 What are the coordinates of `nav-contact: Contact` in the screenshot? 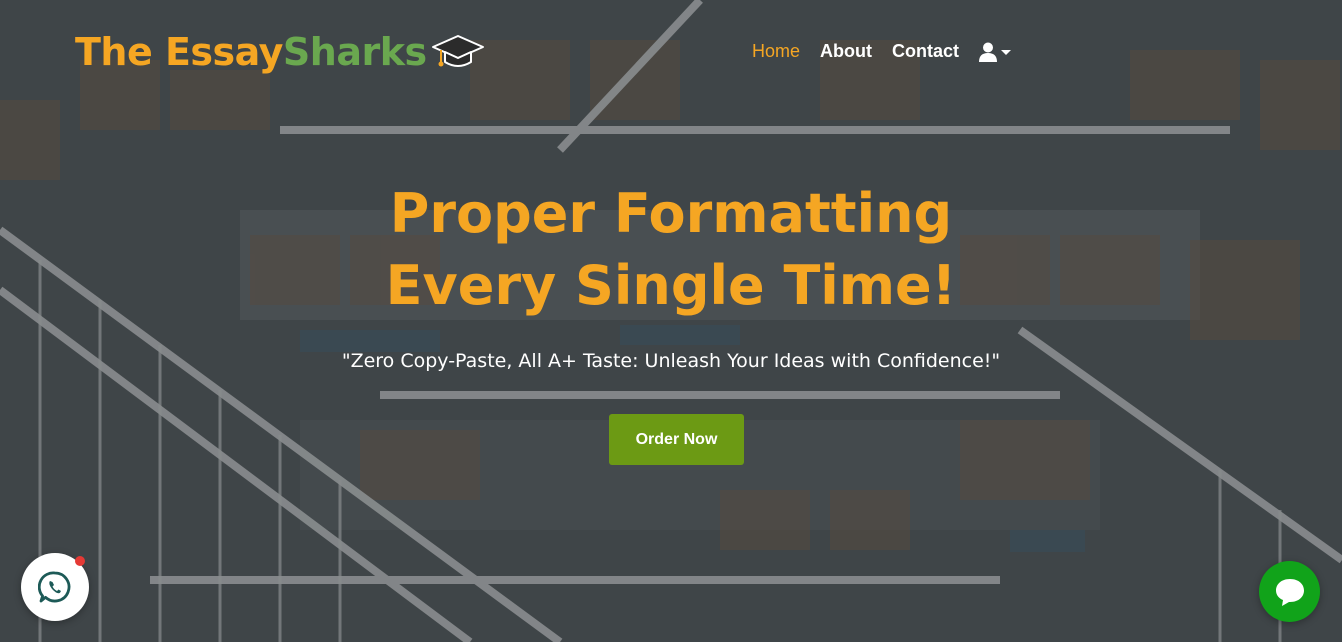 It's located at (925, 51).